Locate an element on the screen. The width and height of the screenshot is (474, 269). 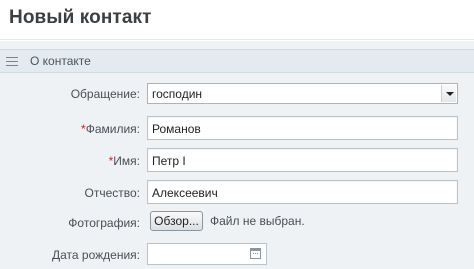
middle-name-label: Отчество: is located at coordinates (112, 193).